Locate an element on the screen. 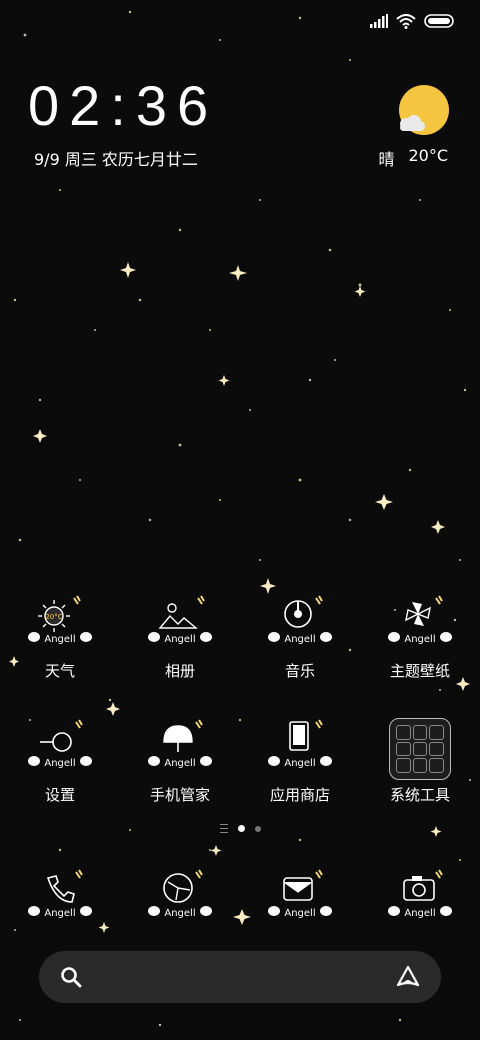 This screenshot has height=1040, width=480. folder-preview is located at coordinates (420, 749).